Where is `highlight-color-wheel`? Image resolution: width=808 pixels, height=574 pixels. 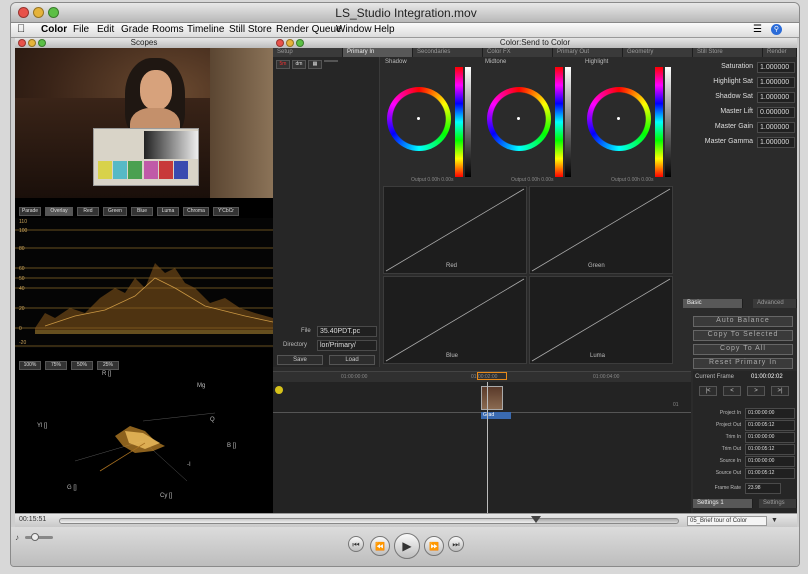 highlight-color-wheel is located at coordinates (619, 119).